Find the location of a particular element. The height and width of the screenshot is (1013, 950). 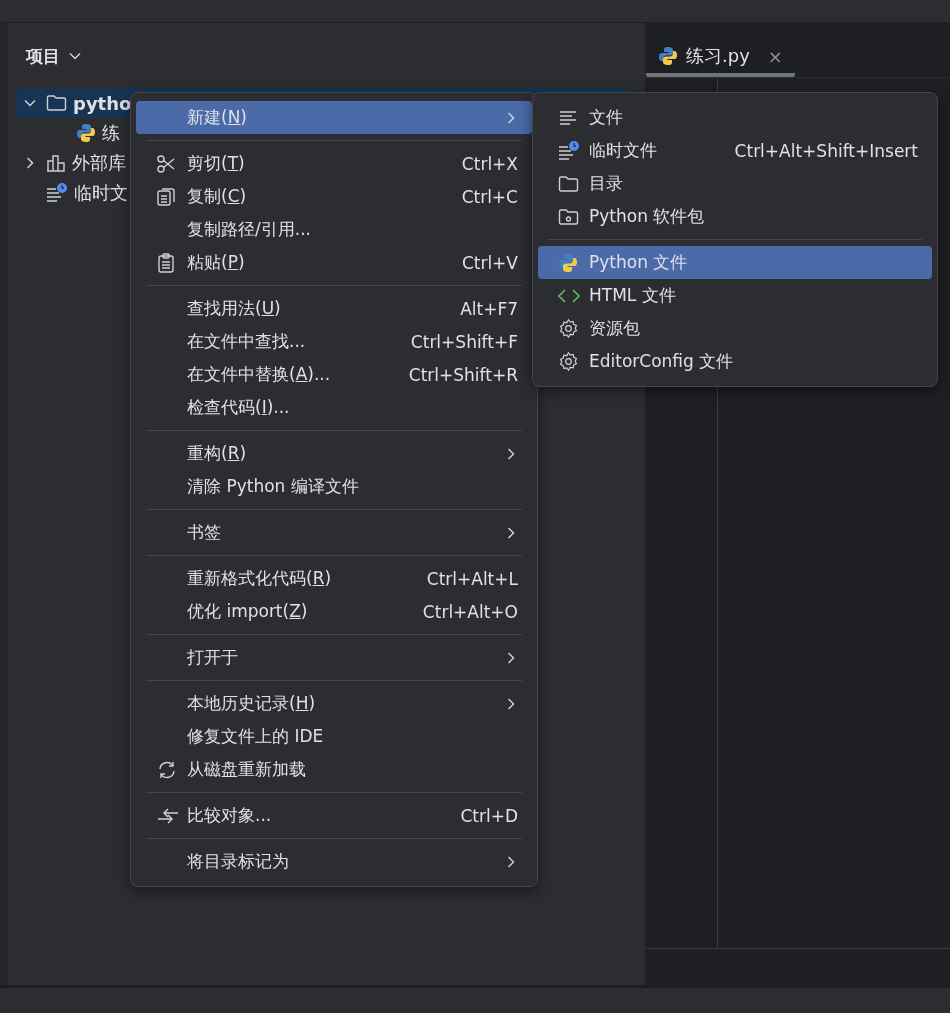

menu-label: 粘贴(P) is located at coordinates (216, 262).